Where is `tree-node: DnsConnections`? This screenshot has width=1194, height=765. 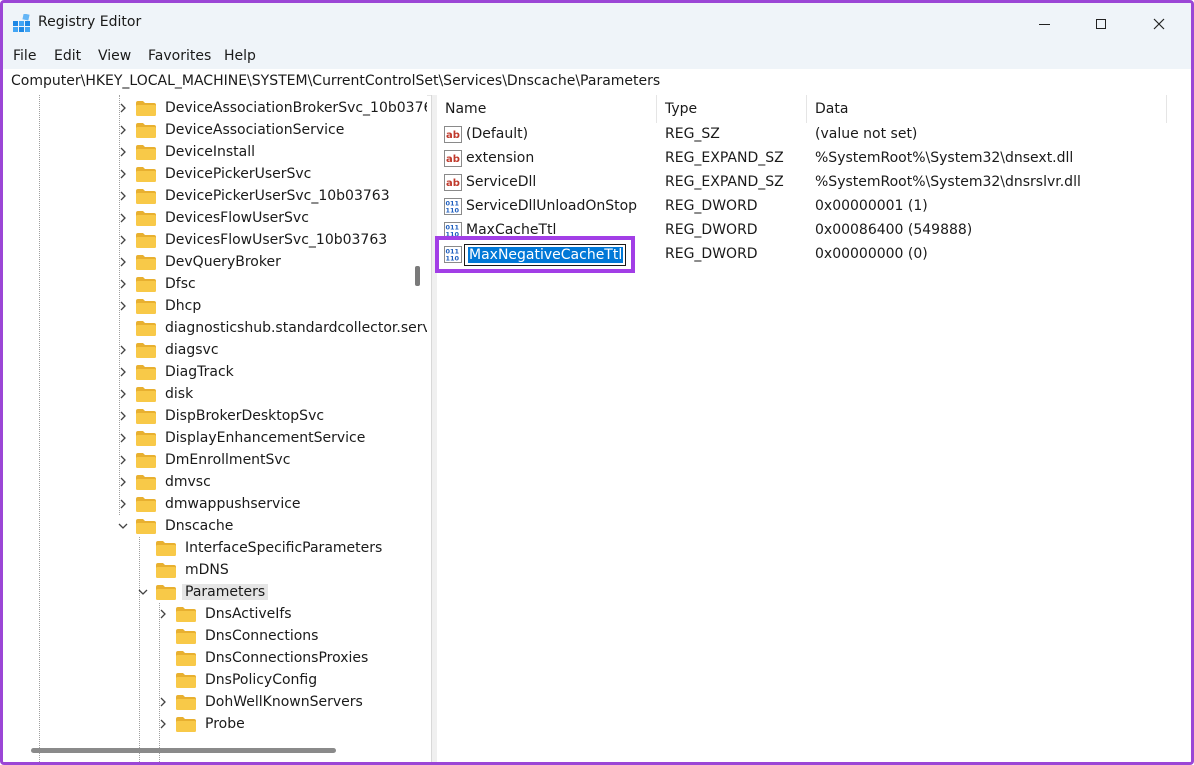 tree-node: DnsConnections is located at coordinates (238, 636).